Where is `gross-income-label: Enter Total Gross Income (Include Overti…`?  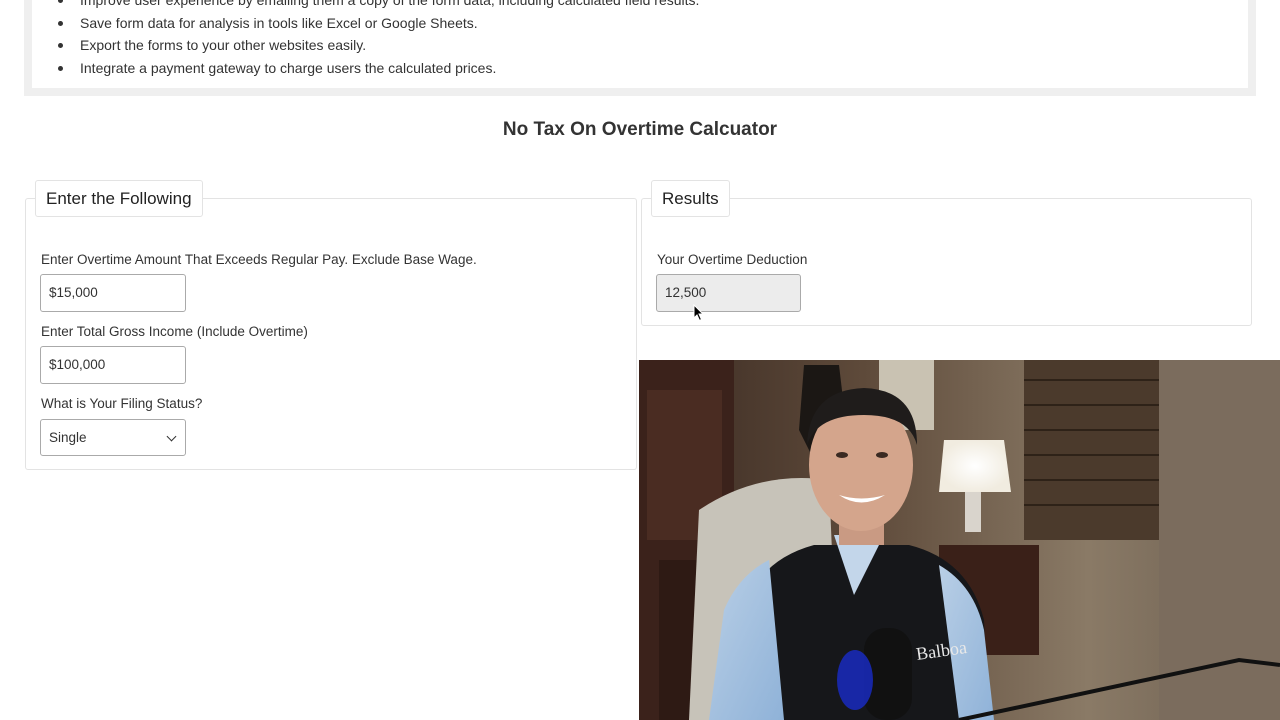 gross-income-label: Enter Total Gross Income (Include Overti… is located at coordinates (174, 331).